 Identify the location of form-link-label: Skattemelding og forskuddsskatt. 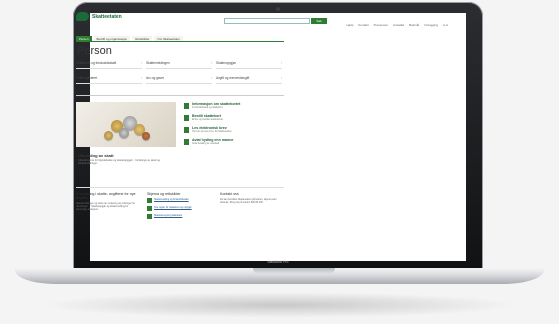
(171, 199).